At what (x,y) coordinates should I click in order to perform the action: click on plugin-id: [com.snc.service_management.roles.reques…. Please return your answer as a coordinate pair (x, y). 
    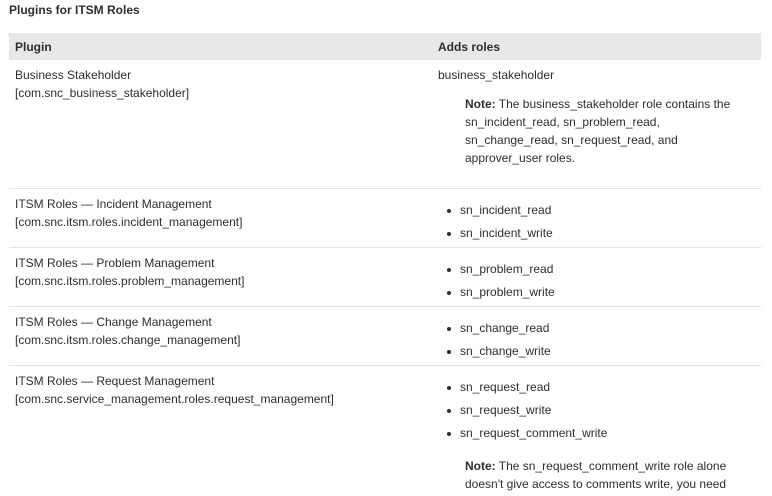
    Looking at the image, I should click on (174, 399).